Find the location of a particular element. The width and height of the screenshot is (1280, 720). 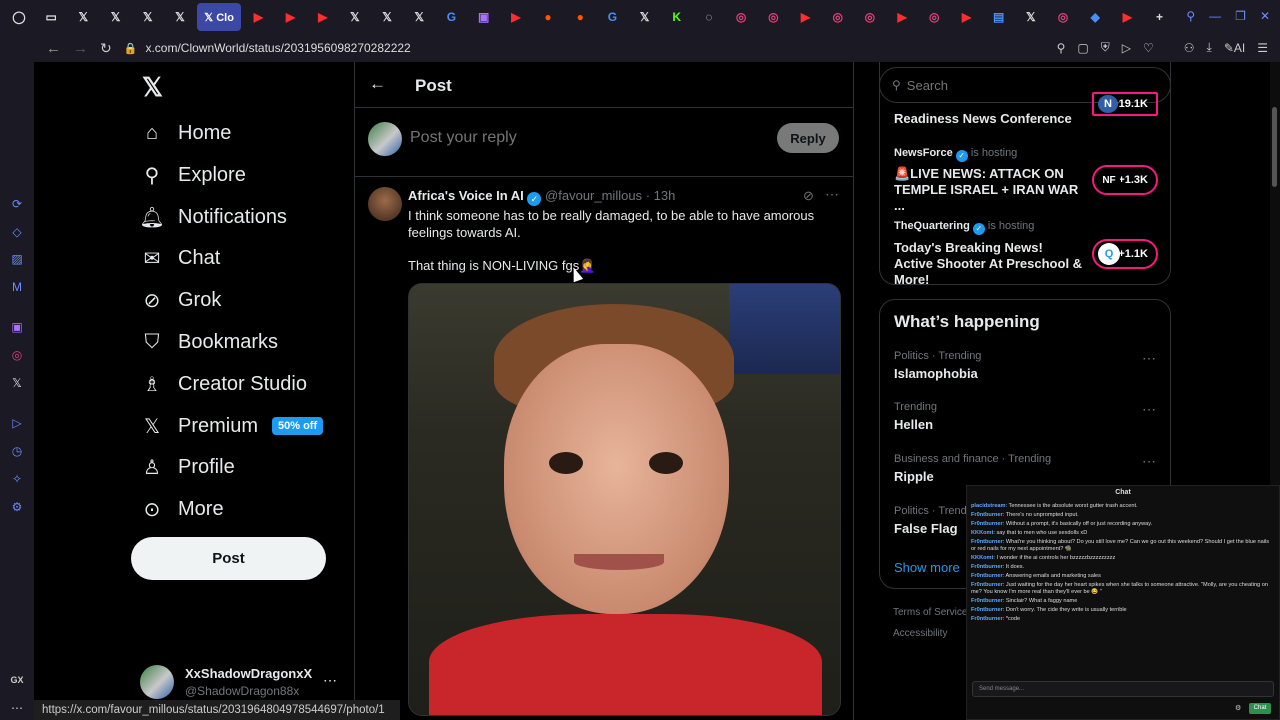

notes-icon: ▨ is located at coordinates (17, 259).